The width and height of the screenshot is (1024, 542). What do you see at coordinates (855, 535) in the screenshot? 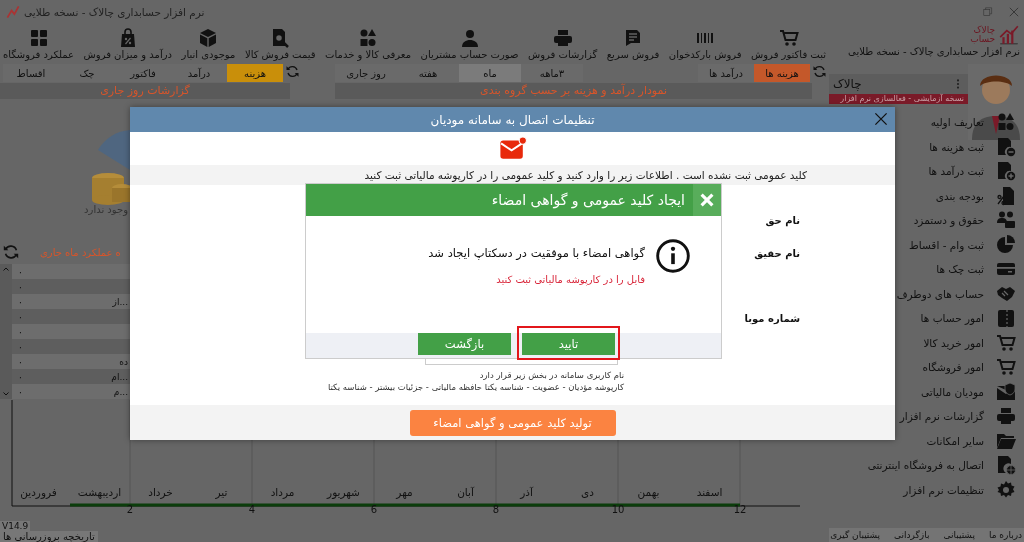
I see `footer-link: پشتیبان گیری` at bounding box center [855, 535].